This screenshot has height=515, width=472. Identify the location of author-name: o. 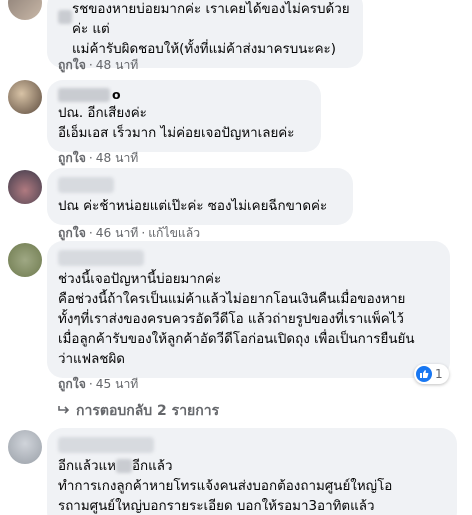
(184, 94).